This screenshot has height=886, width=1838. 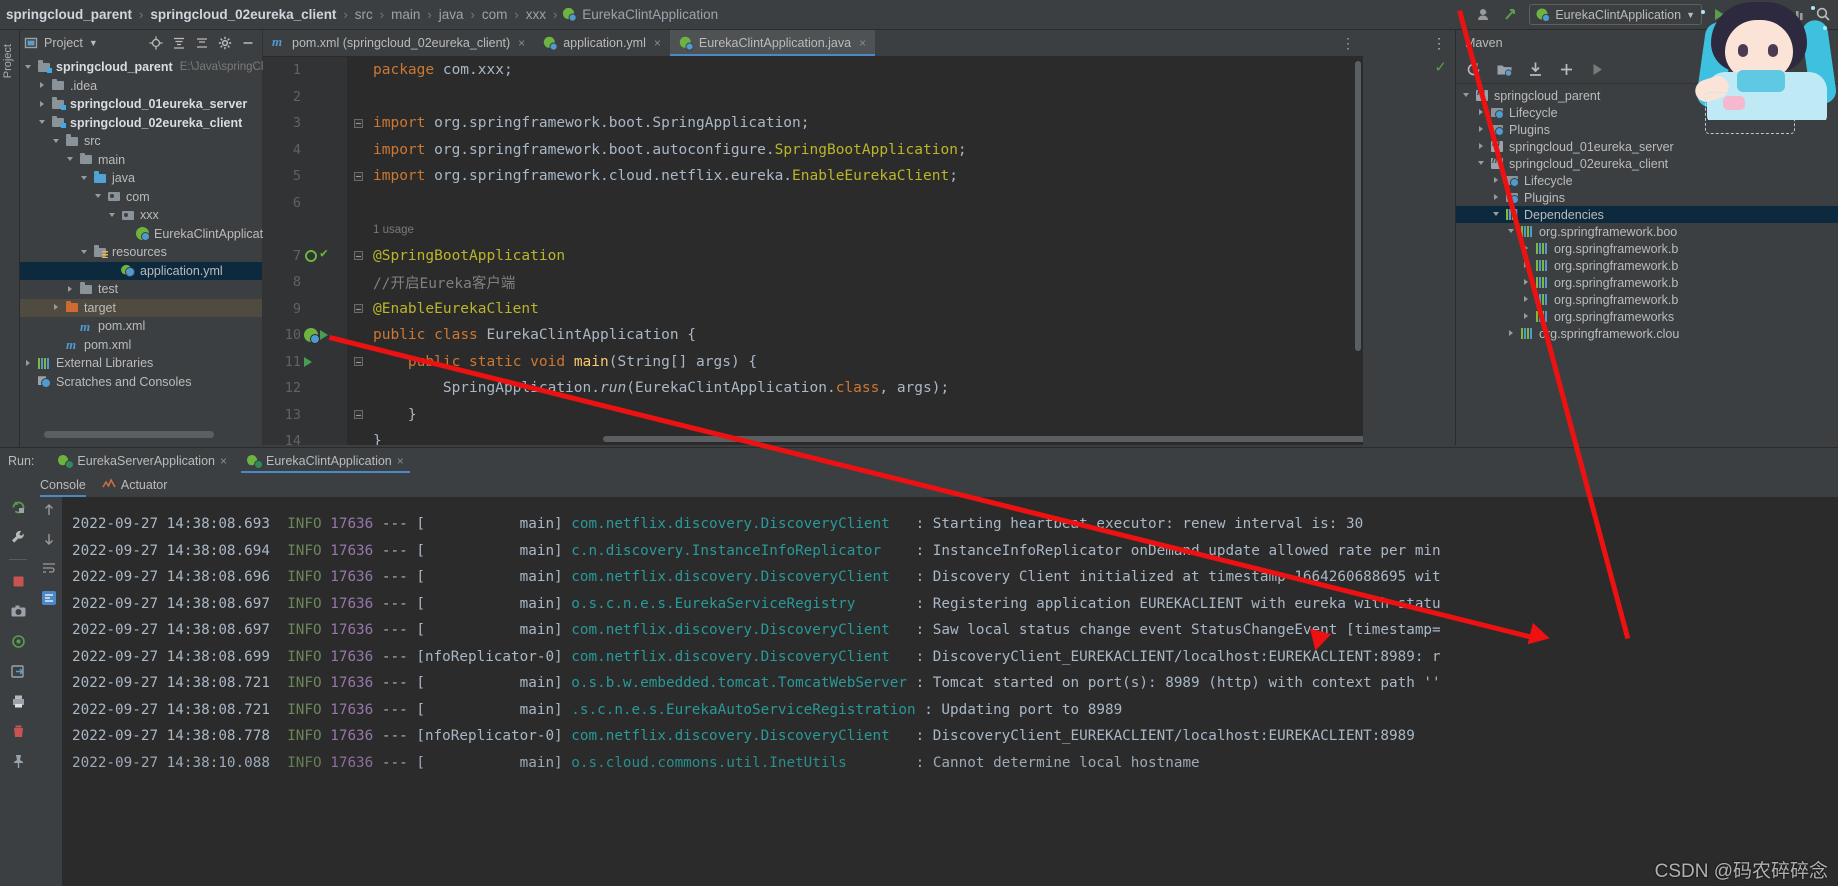 What do you see at coordinates (142, 460) in the screenshot?
I see `run-tab: EurekaServerApplication ×` at bounding box center [142, 460].